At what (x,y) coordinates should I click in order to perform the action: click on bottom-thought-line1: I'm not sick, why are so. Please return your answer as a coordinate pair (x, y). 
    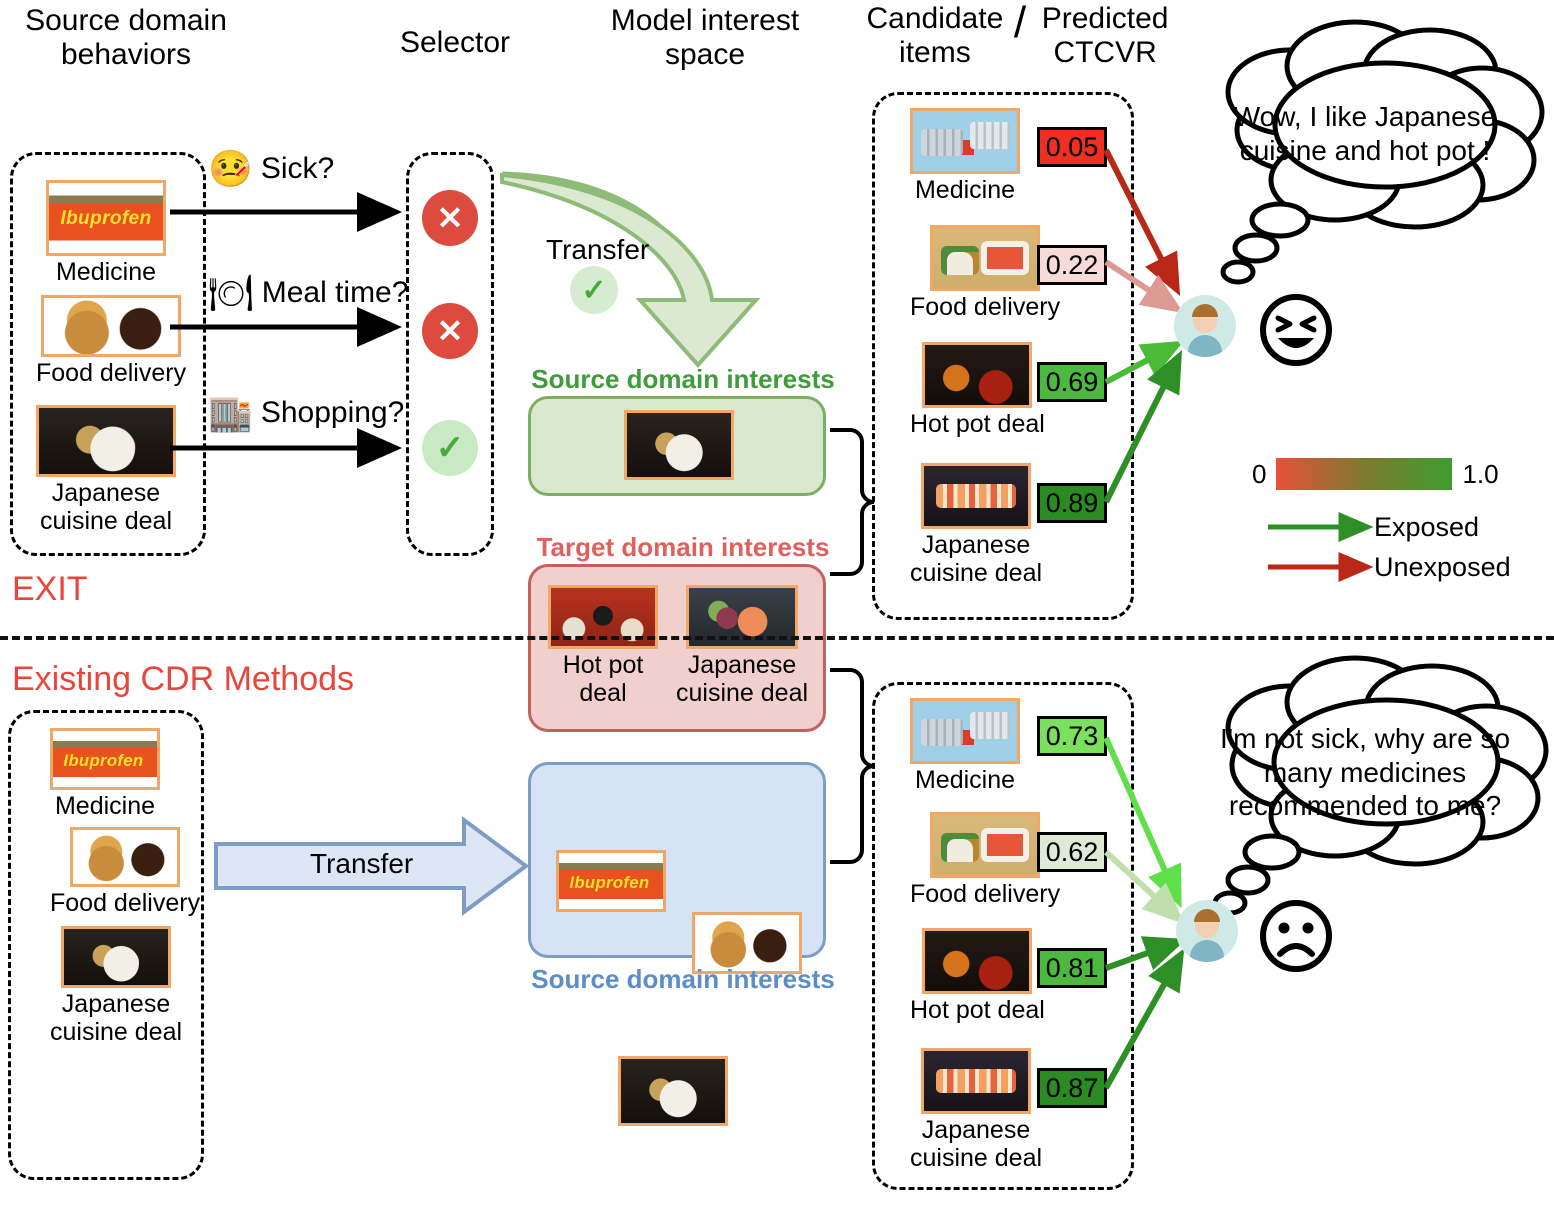
    Looking at the image, I should click on (1365, 738).